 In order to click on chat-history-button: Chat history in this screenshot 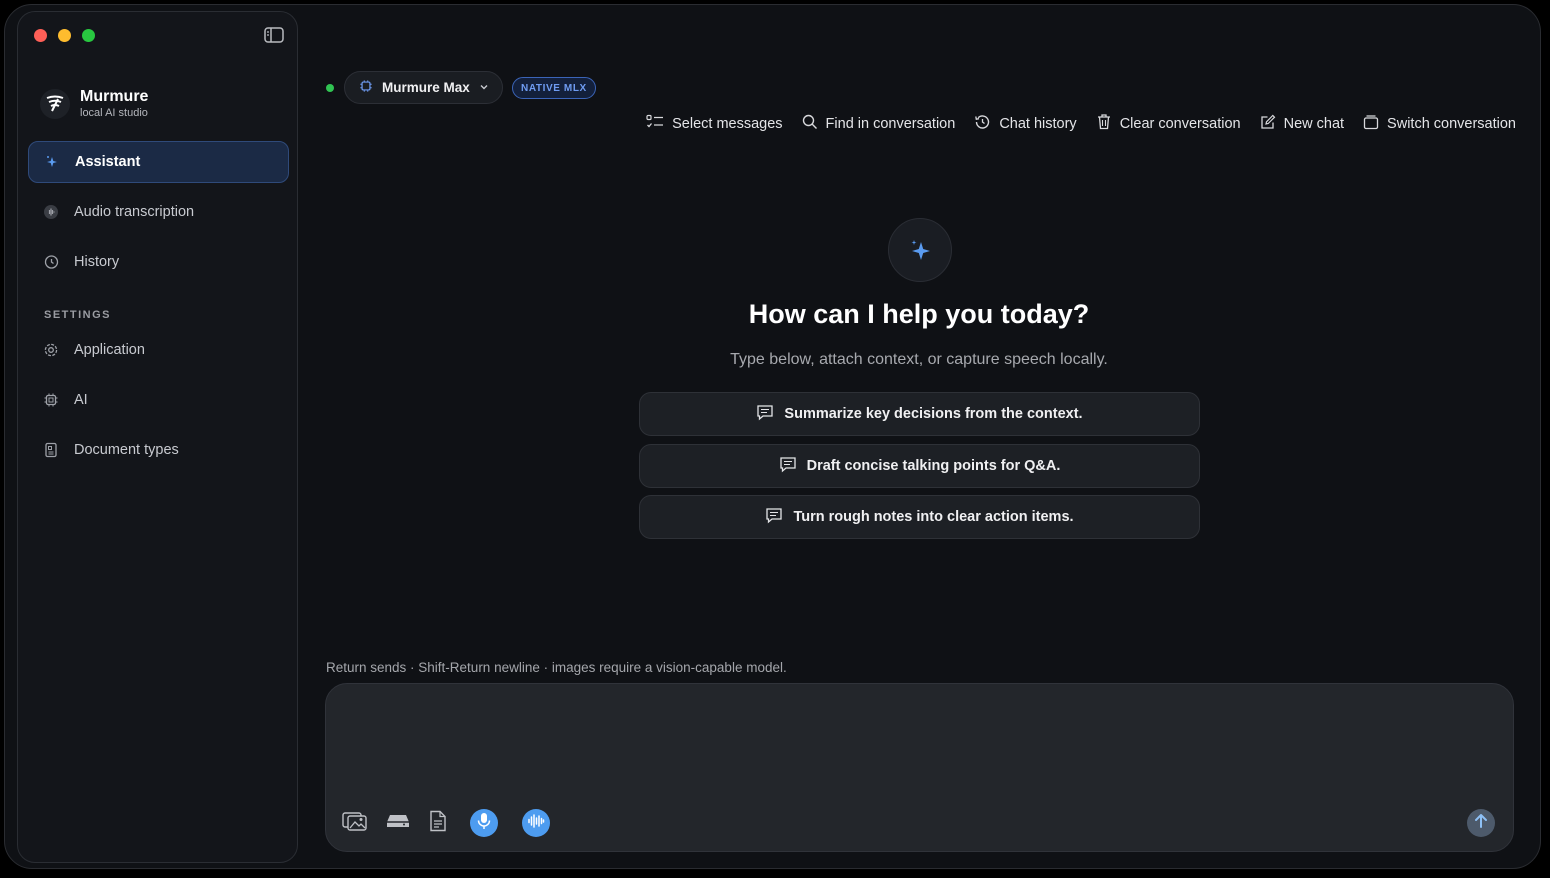, I will do `click(1025, 124)`.